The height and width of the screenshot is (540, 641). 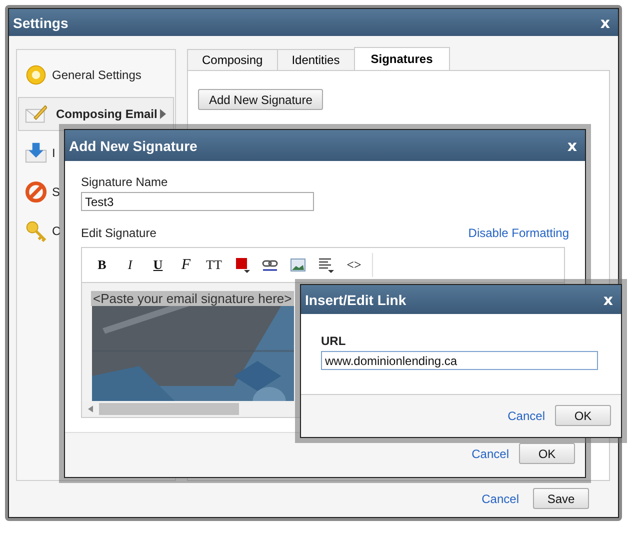 What do you see at coordinates (402, 58) in the screenshot?
I see `tab: Signatures` at bounding box center [402, 58].